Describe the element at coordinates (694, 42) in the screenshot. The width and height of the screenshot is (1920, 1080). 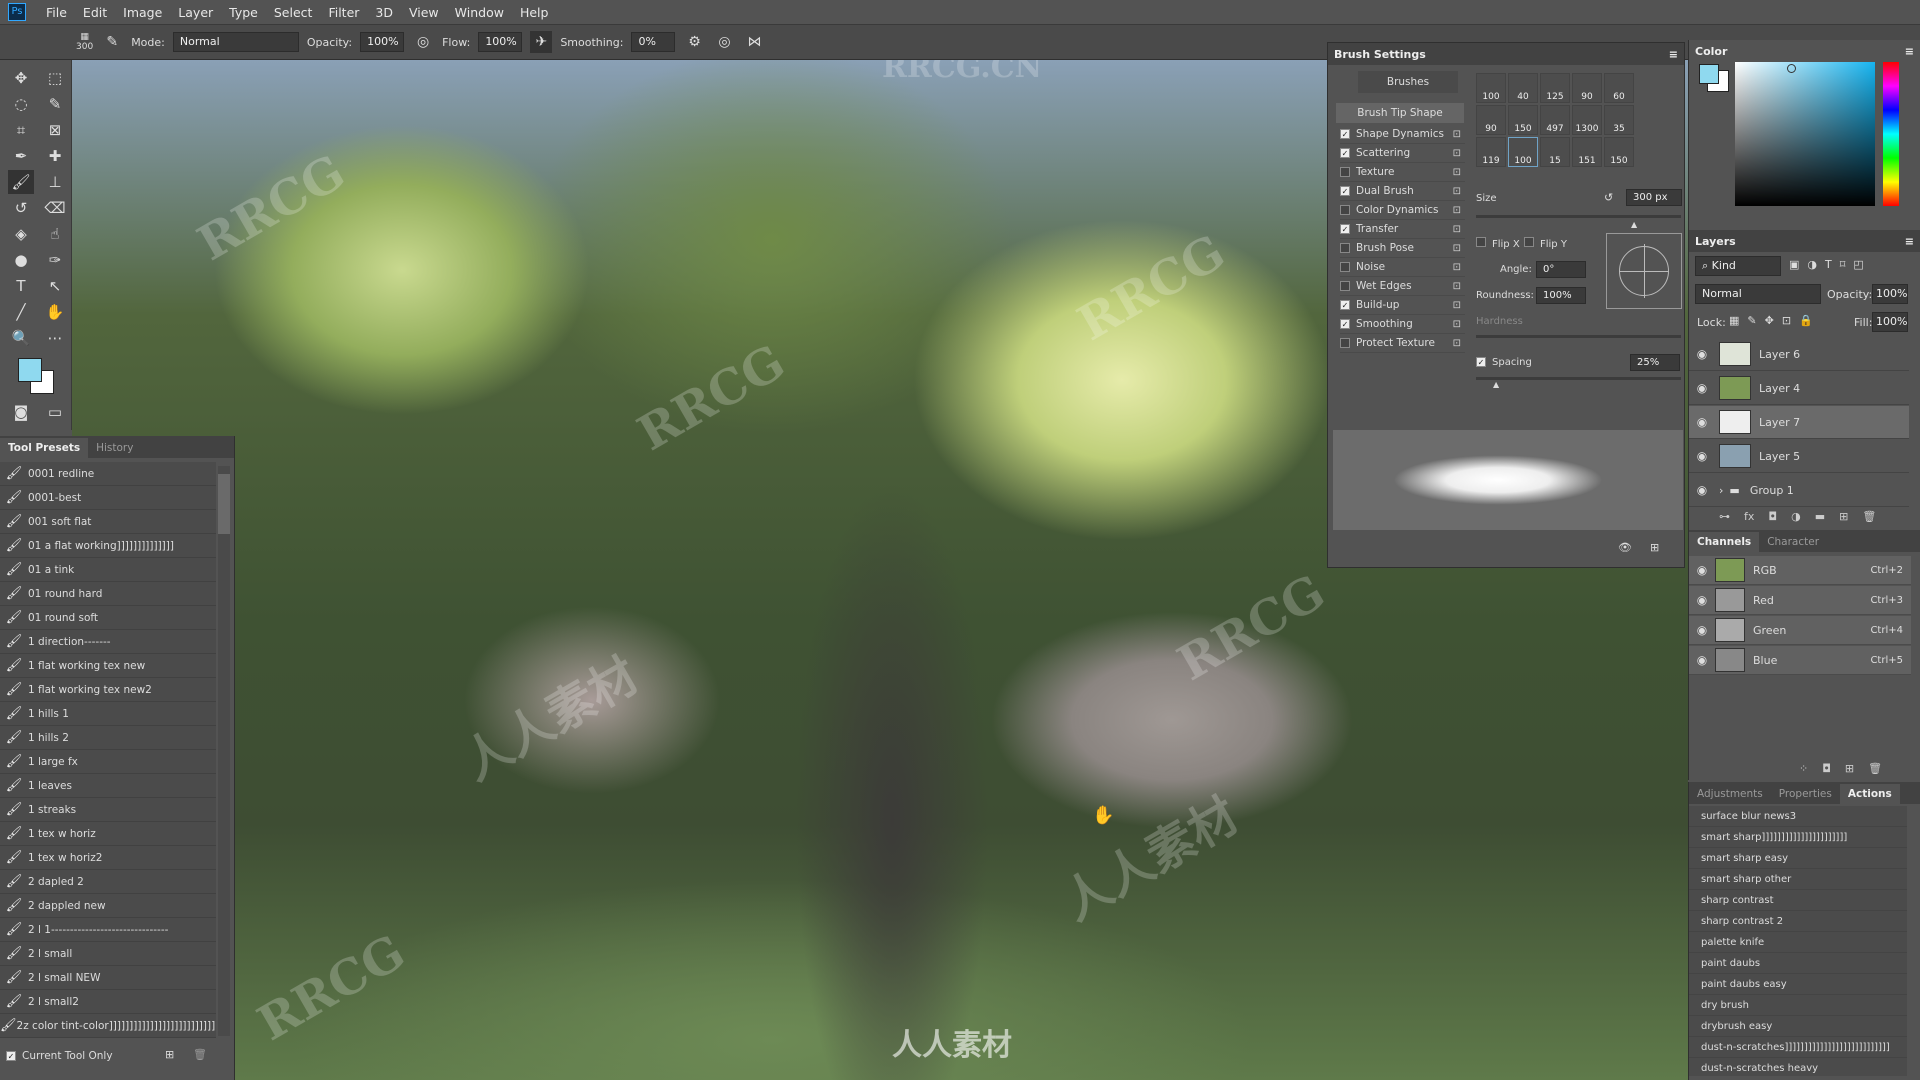
I see `gear-icon: ⚙` at that location.